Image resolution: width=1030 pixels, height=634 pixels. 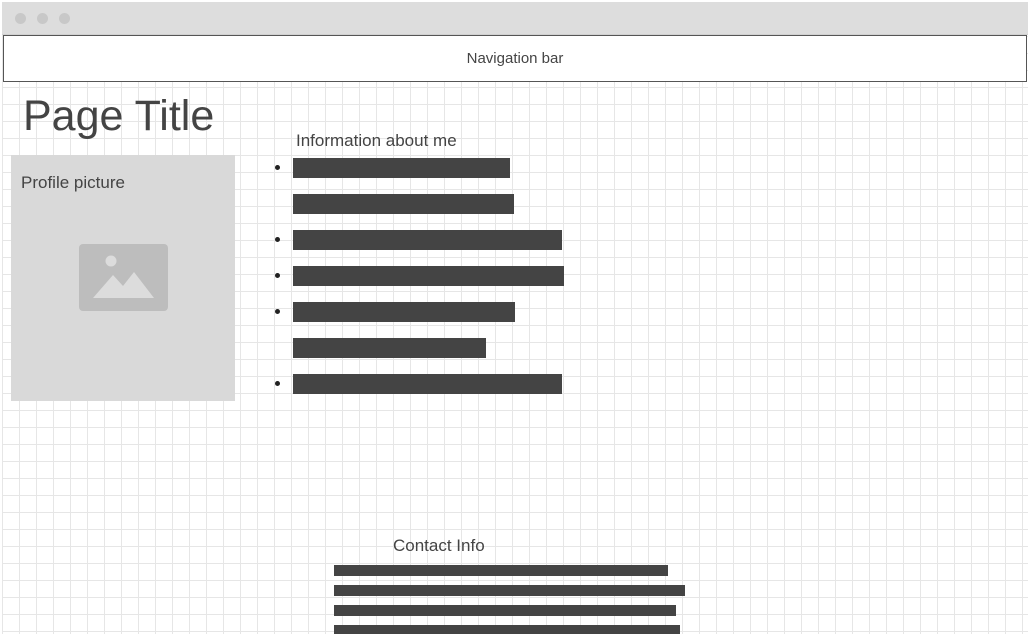 What do you see at coordinates (119, 116) in the screenshot?
I see `page-title: Page Title` at bounding box center [119, 116].